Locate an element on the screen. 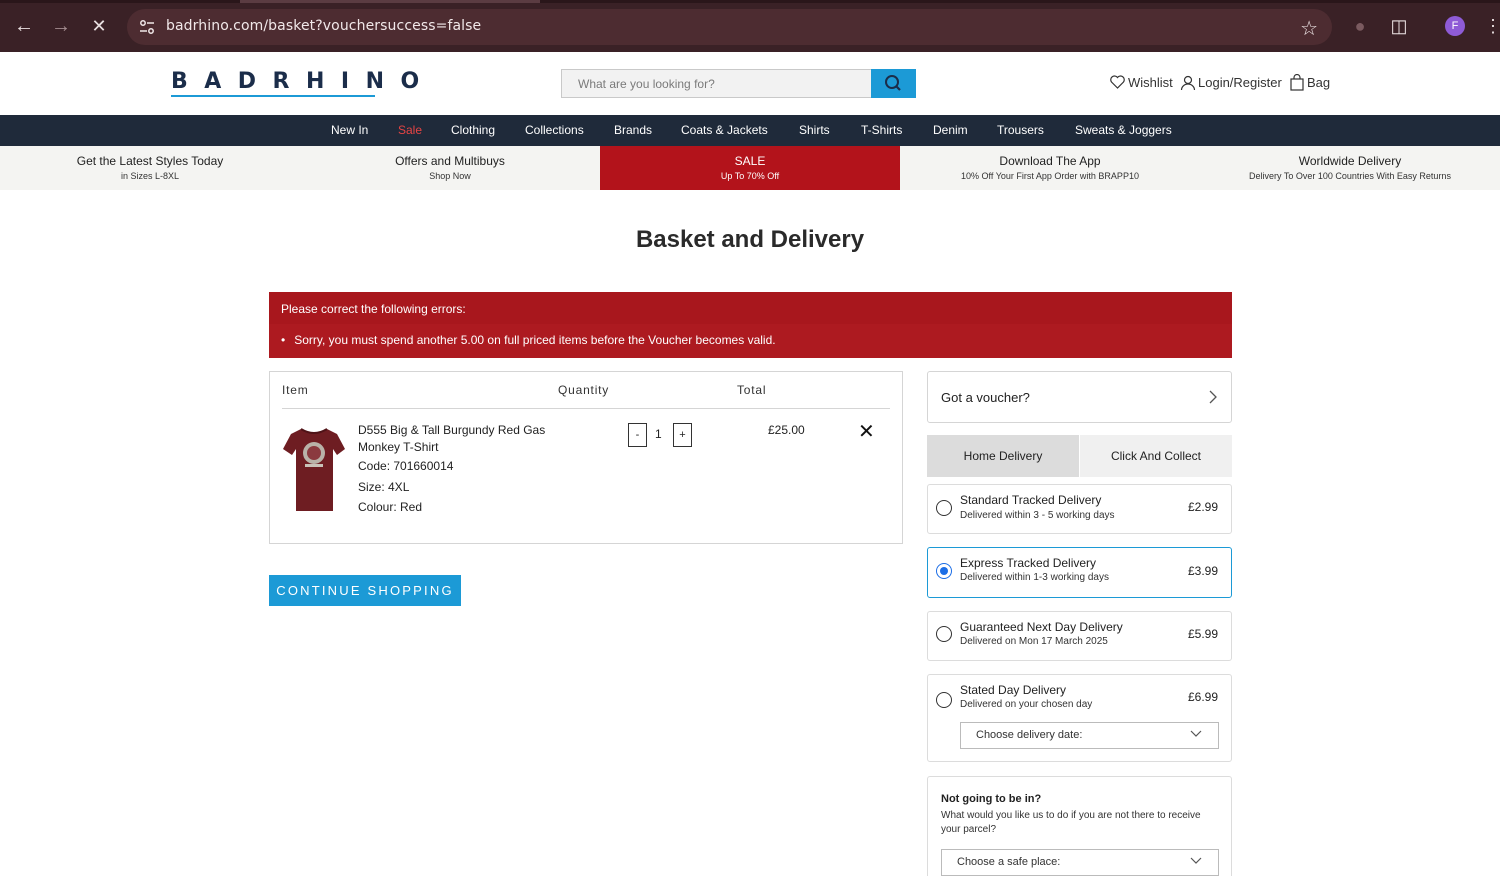  radio-express is located at coordinates (944, 571).